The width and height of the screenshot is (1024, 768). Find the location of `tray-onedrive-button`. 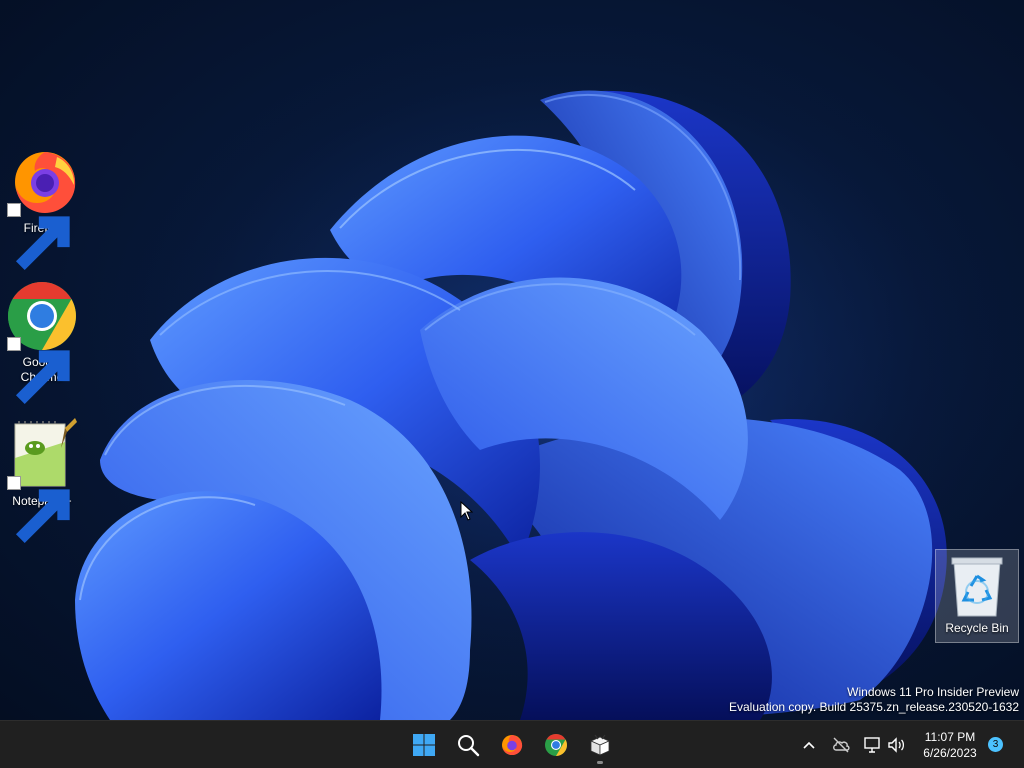

tray-onedrive-button is located at coordinates (841, 745).